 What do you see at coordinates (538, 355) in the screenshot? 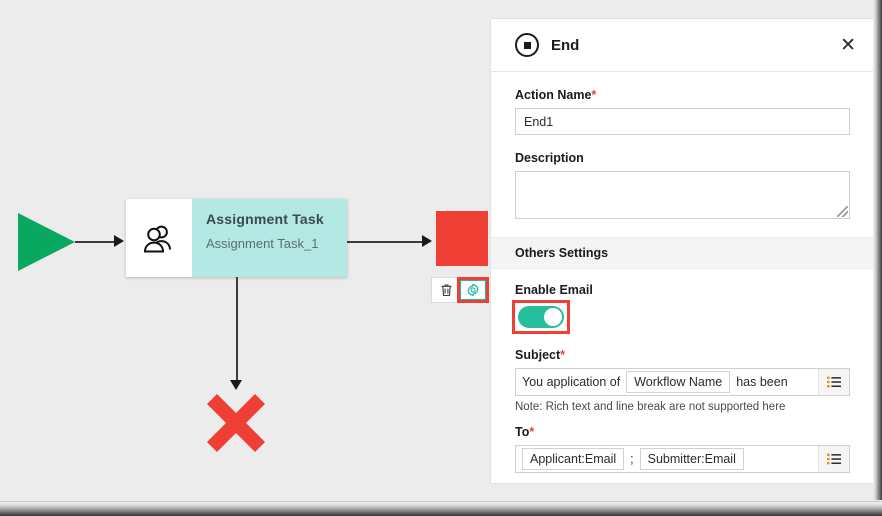
I see `subject-label-text: Subject` at bounding box center [538, 355].